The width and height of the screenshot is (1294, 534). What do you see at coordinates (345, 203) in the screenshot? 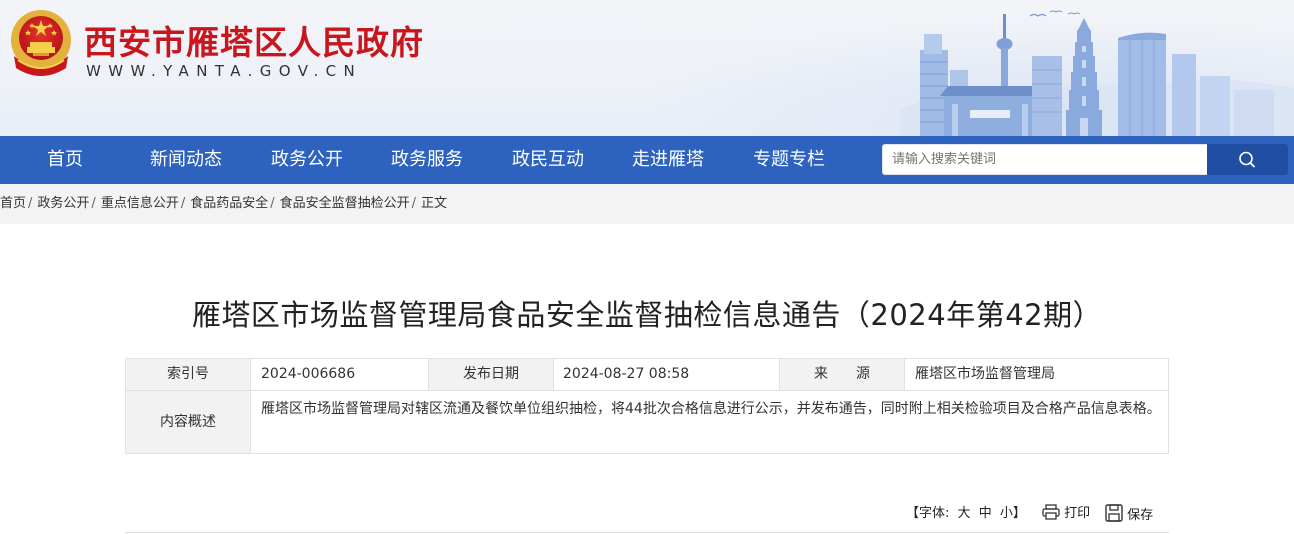
I see `breadcrumb-food-inspection: 食品安全监督抽检公开` at bounding box center [345, 203].